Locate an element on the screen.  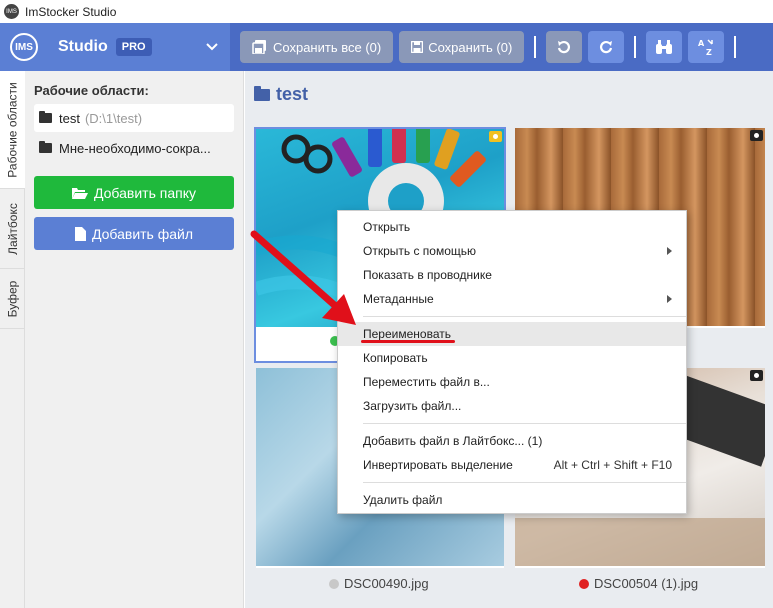
chevron-down-icon is located at coordinates (212, 47).